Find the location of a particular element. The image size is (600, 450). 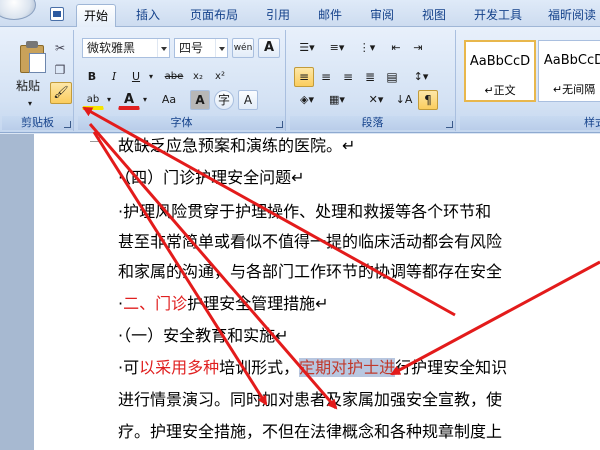

style-normal: AaBbCcD ↵正文 is located at coordinates (500, 71).